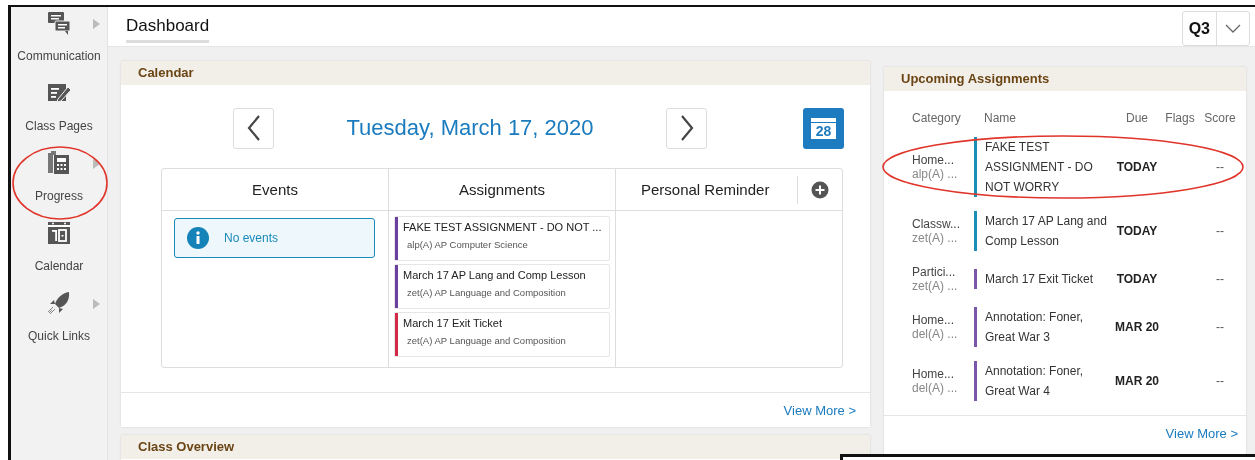  Describe the element at coordinates (275, 189) in the screenshot. I see `column-header: Events` at that location.